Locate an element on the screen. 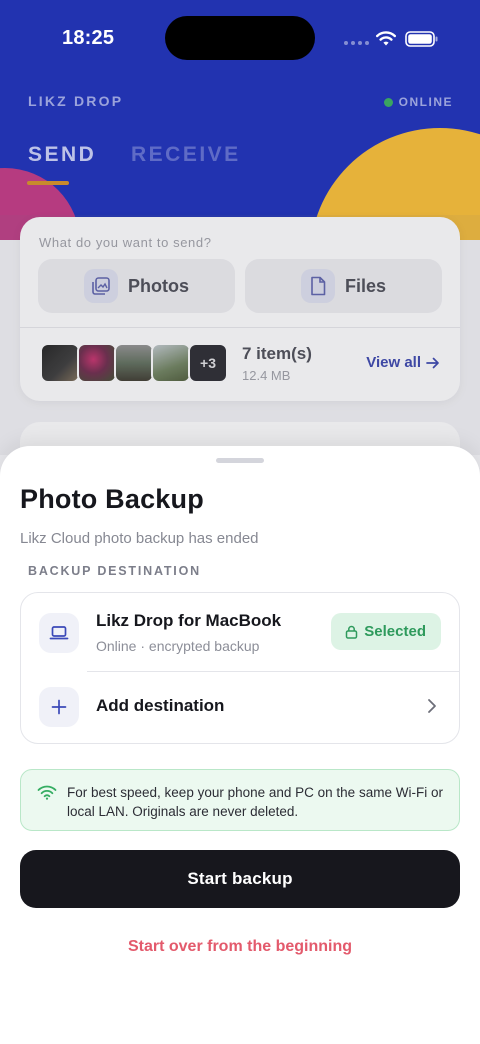  connection-status: ONLINE is located at coordinates (418, 102).